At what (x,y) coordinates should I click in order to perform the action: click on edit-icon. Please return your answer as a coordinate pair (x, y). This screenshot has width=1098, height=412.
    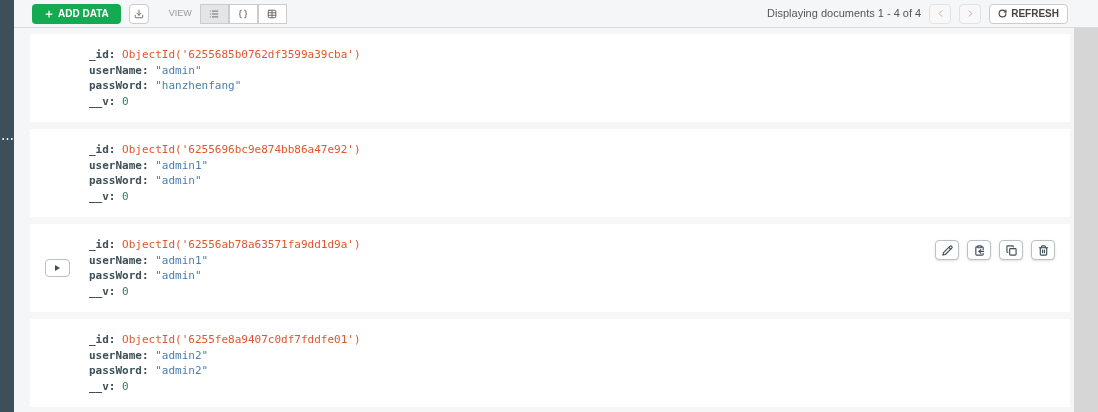
    Looking at the image, I should click on (947, 250).